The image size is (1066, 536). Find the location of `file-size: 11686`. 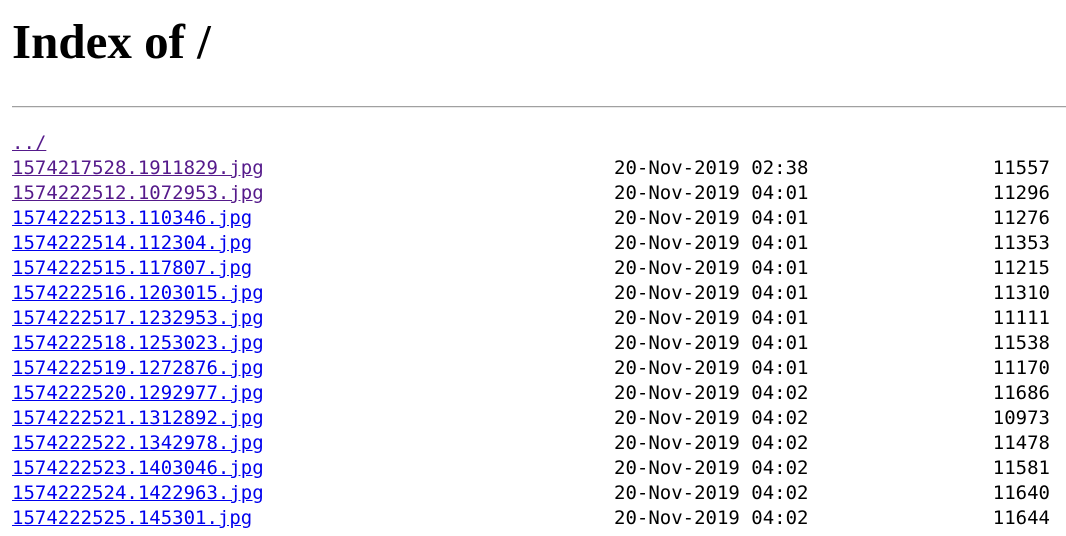

file-size: 11686 is located at coordinates (1021, 393).